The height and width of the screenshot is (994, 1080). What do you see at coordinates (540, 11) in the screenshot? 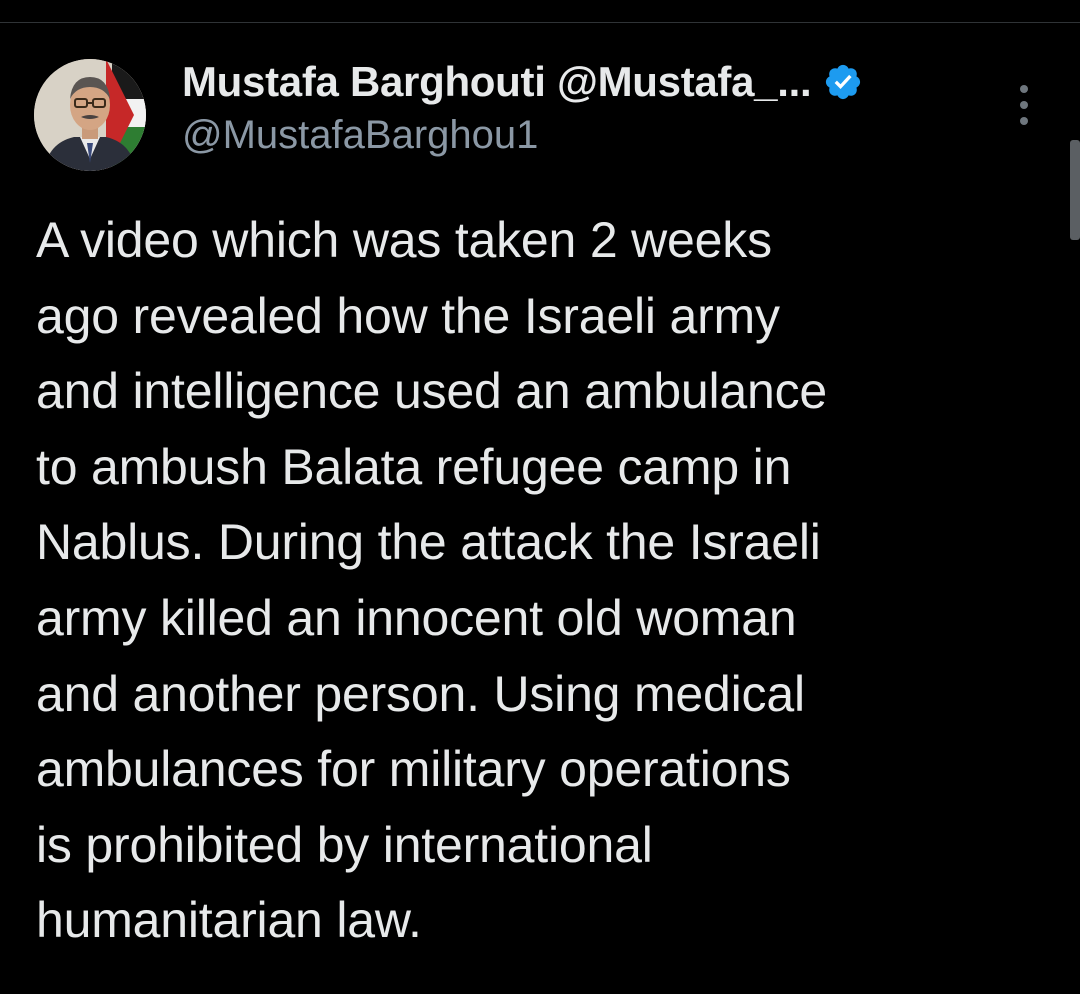
I see `top-divider` at bounding box center [540, 11].